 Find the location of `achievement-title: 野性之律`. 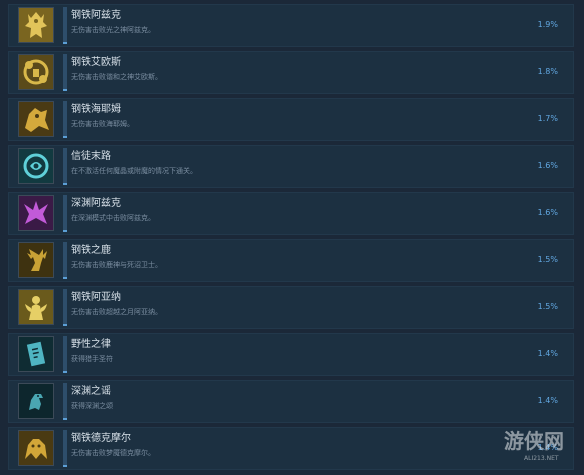

achievement-title: 野性之律 is located at coordinates (91, 344).